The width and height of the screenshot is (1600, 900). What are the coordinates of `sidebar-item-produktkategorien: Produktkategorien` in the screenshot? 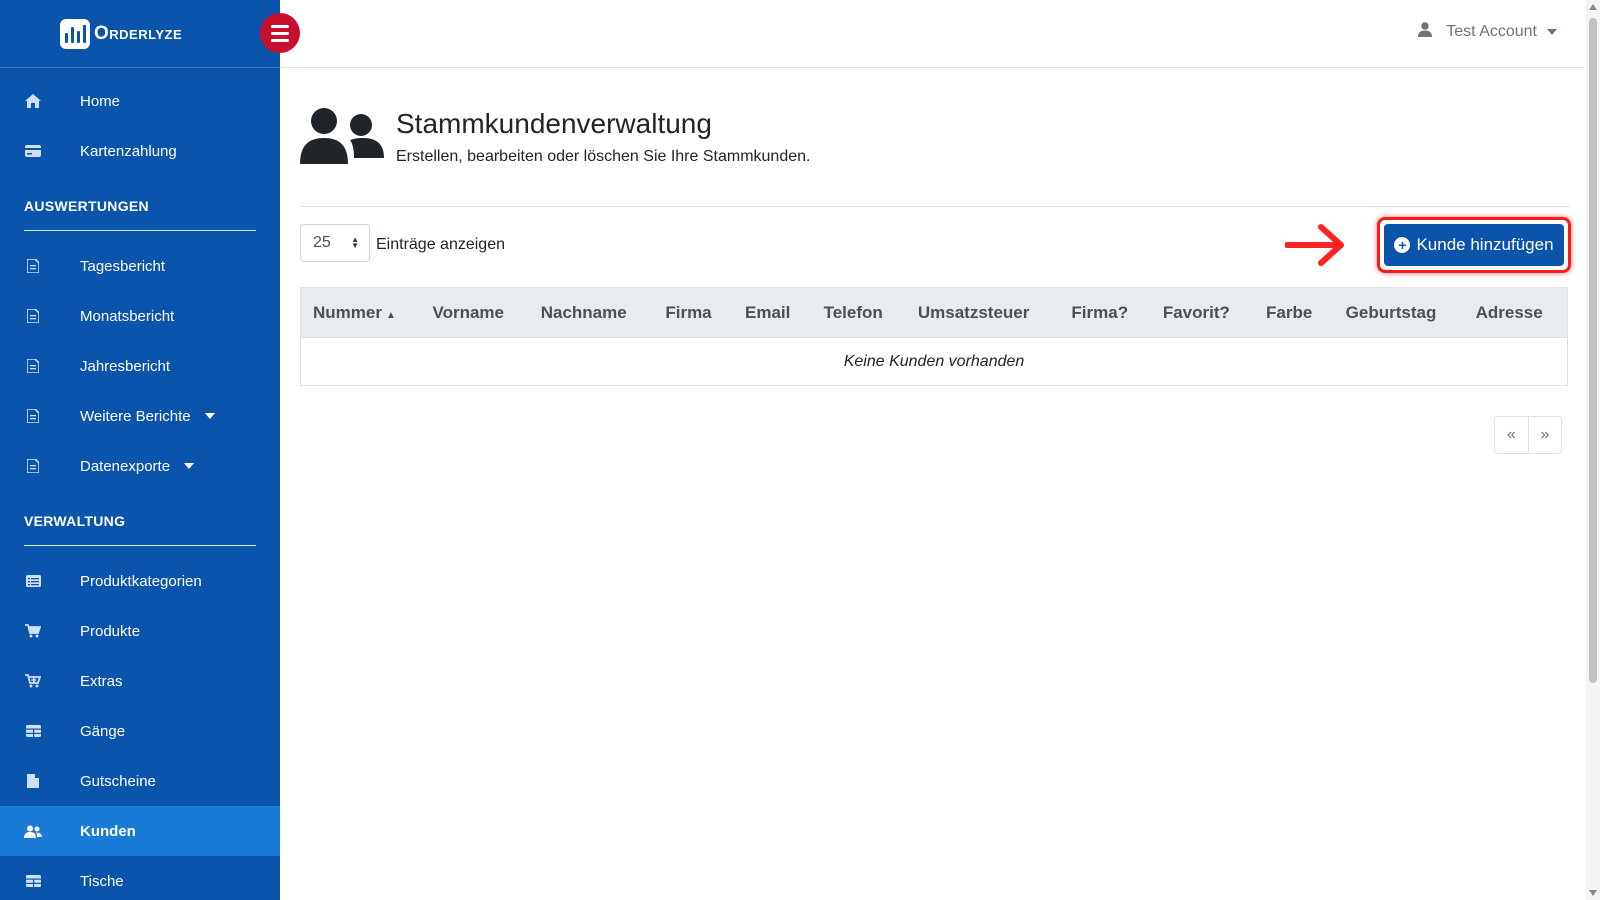 It's located at (140, 581).